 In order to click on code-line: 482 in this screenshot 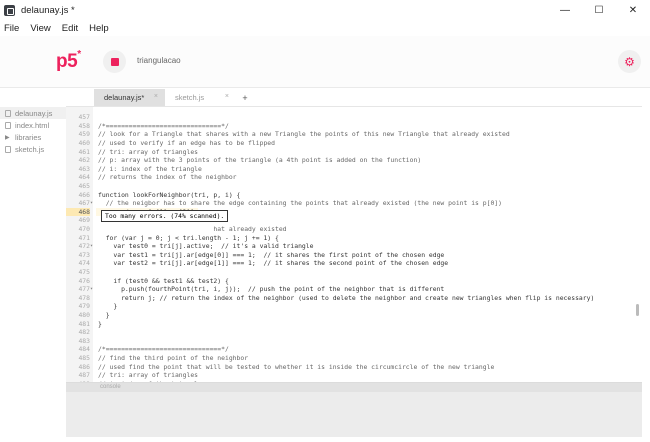, I will do `click(354, 332)`.